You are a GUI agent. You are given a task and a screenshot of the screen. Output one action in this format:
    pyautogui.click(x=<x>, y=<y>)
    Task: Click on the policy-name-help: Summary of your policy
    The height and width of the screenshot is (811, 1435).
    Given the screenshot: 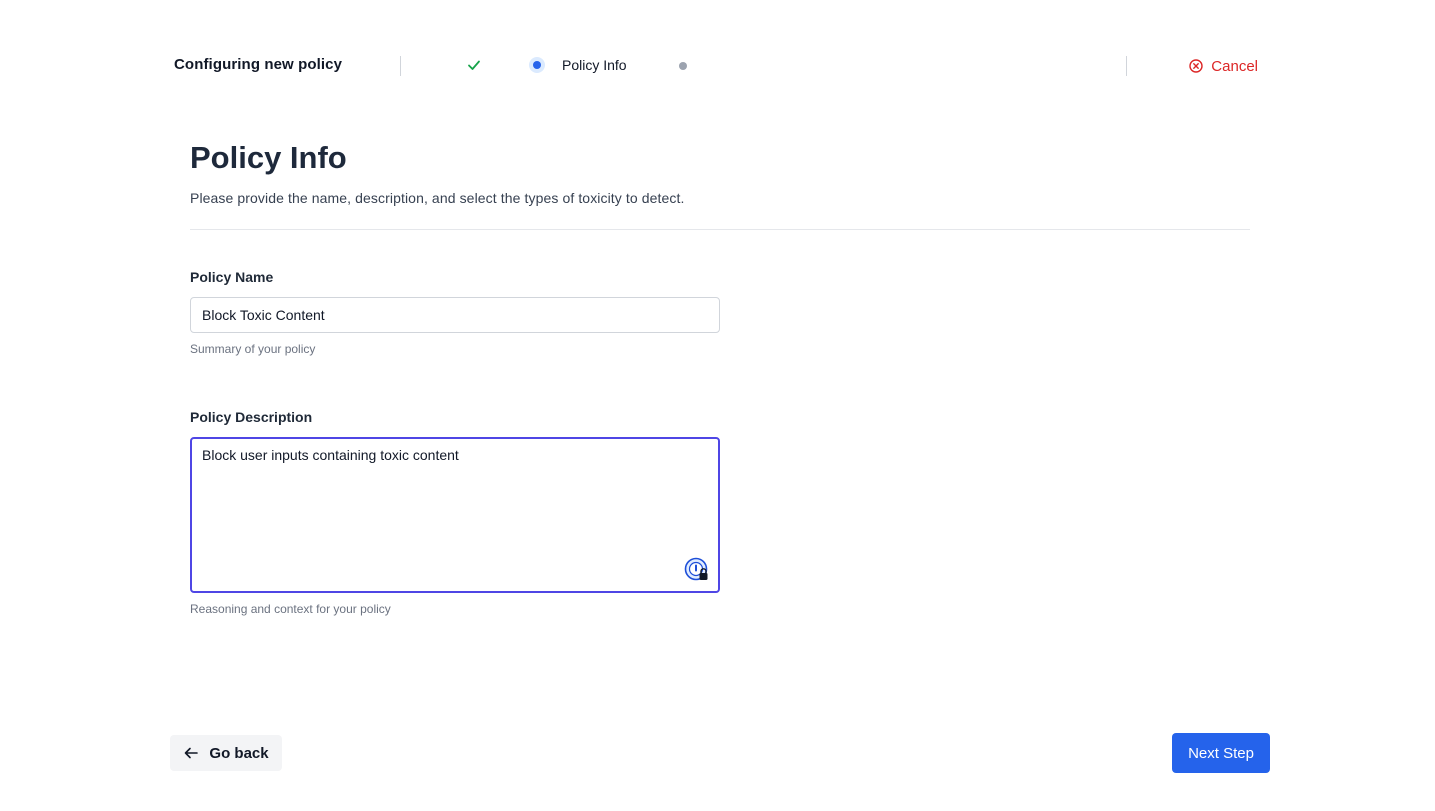 What is the action you would take?
    pyautogui.click(x=253, y=349)
    